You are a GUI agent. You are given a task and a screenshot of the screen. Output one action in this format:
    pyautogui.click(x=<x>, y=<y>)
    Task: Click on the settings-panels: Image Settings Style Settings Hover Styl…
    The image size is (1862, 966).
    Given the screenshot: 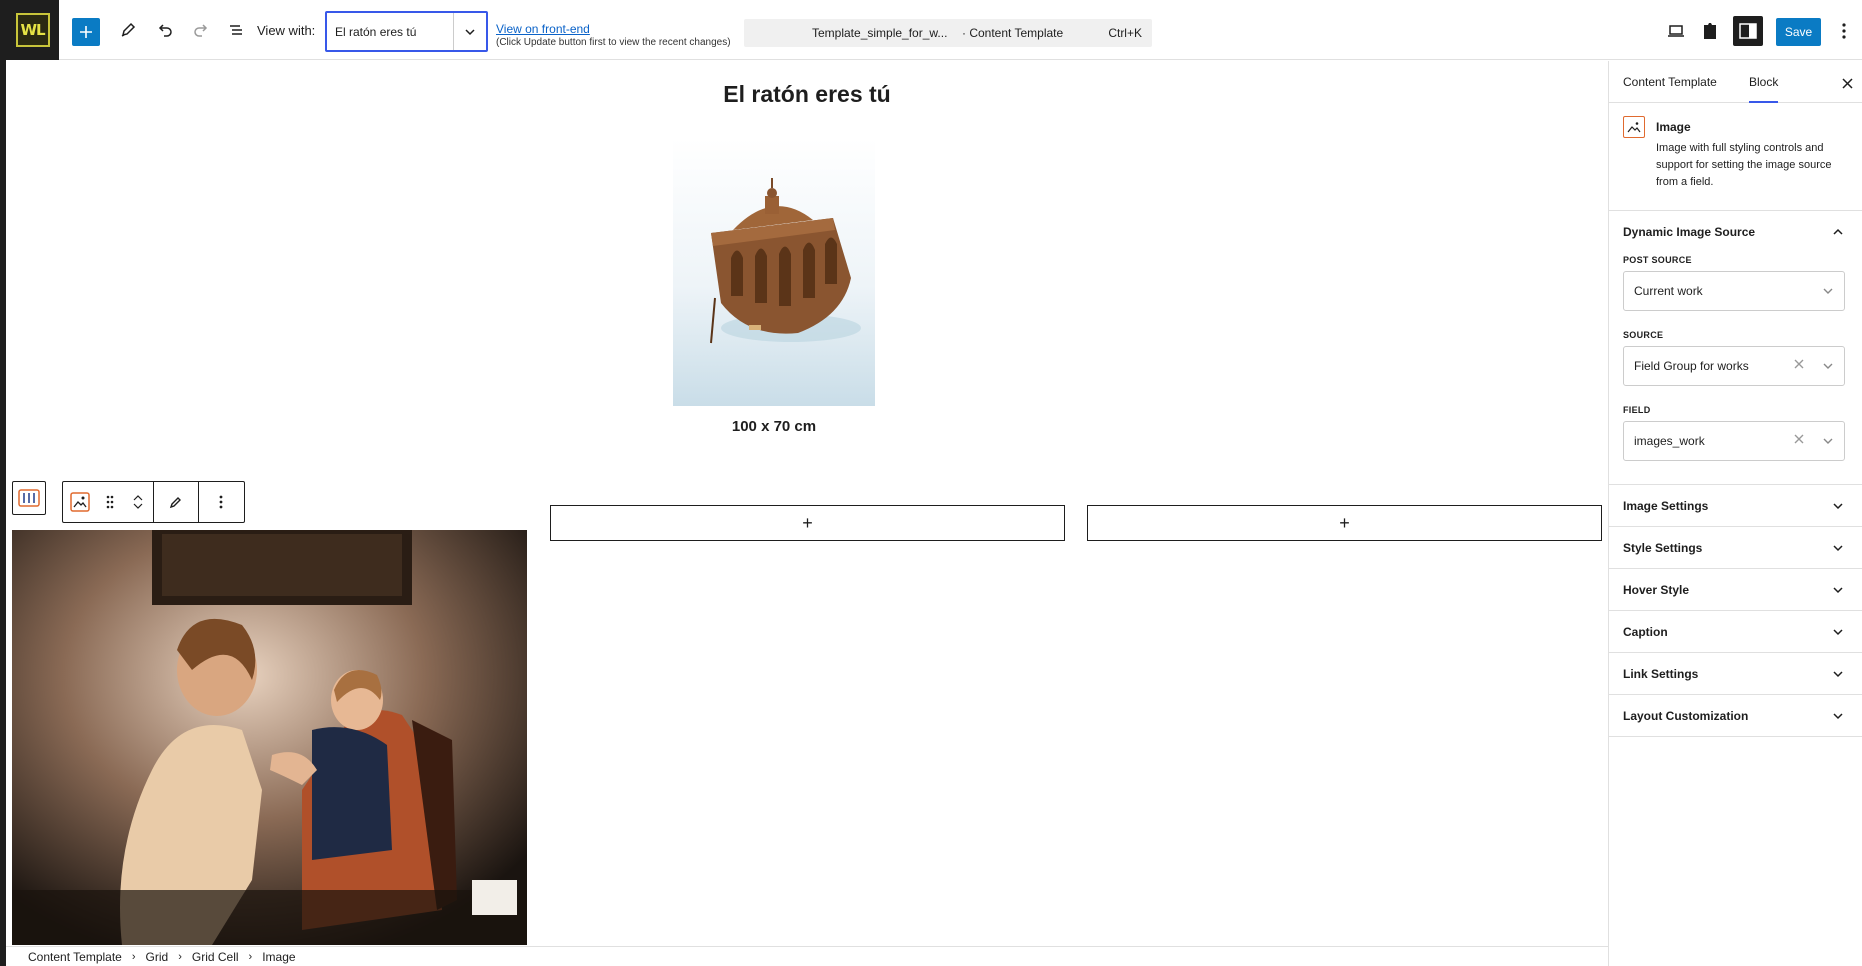 What is the action you would take?
    pyautogui.click(x=1735, y=611)
    